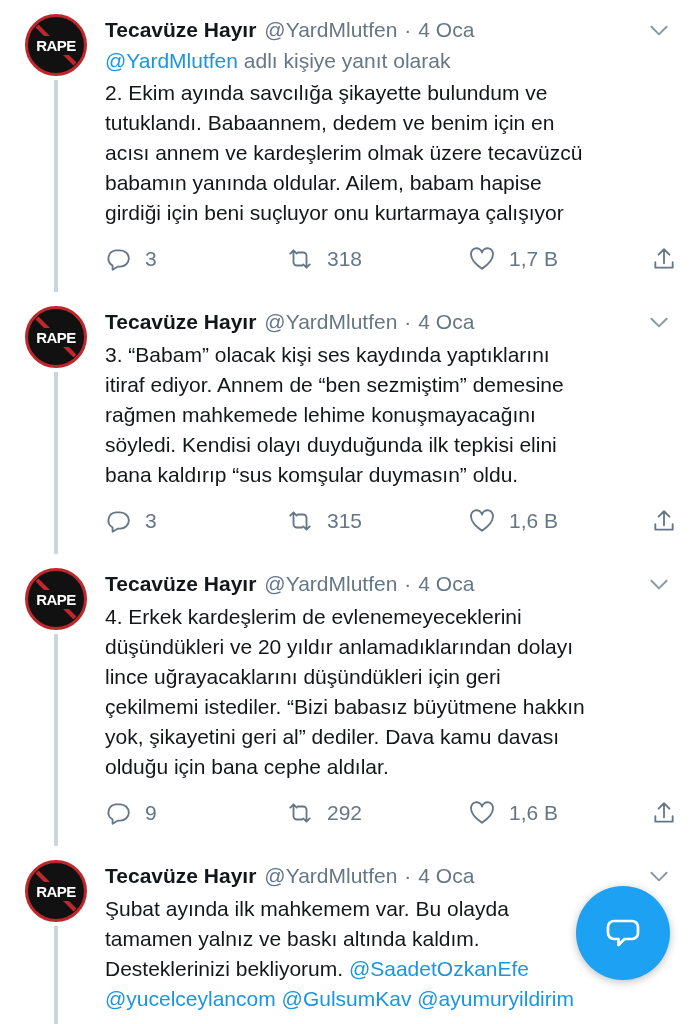 This screenshot has height=1024, width=700. I want to click on mention-link: @yucelceylancom, so click(190, 998).